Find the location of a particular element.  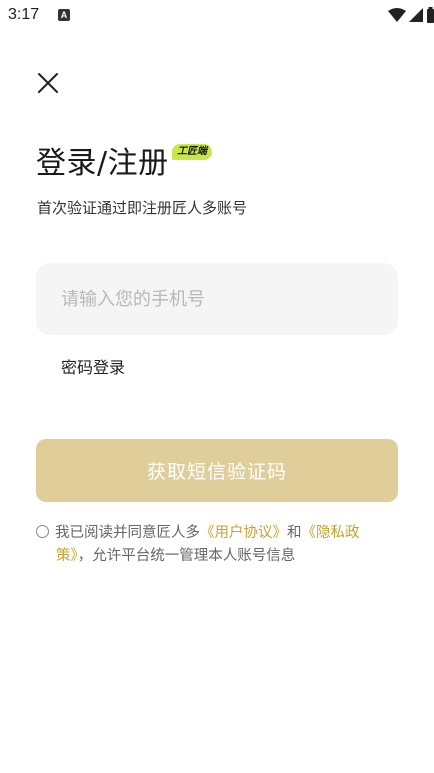

agreement-text: 我已阅读并同意匠人多《用户协议》和《隐私政 策》，允许平台统一管理本人账号信息 is located at coordinates (218, 545).